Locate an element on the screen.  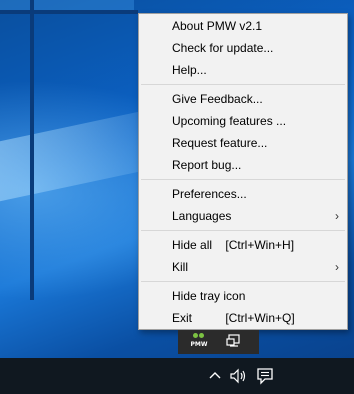
notification-icon is located at coordinates (265, 376).